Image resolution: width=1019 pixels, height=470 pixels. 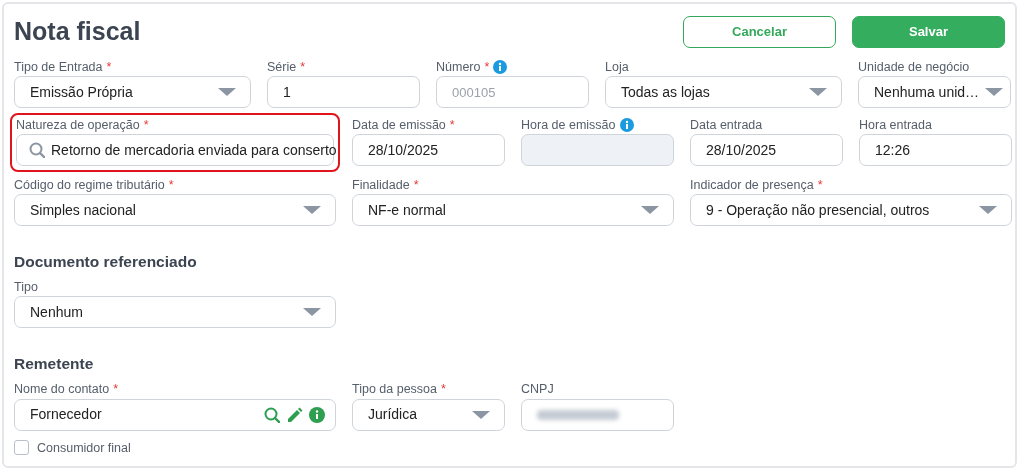 I want to click on field-label: Natureza de operação, so click(x=78, y=125).